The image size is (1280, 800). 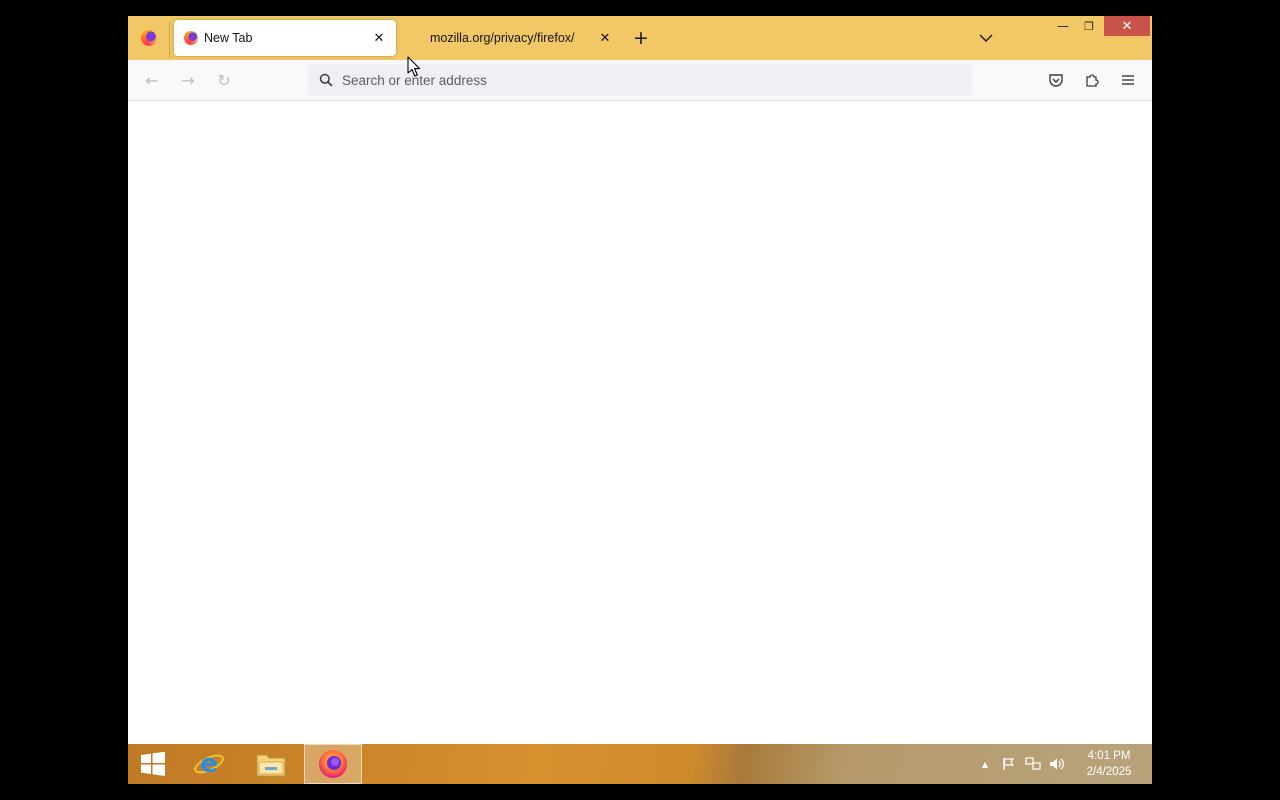 I want to click on show-hidden-icons-button: ▲, so click(x=985, y=764).